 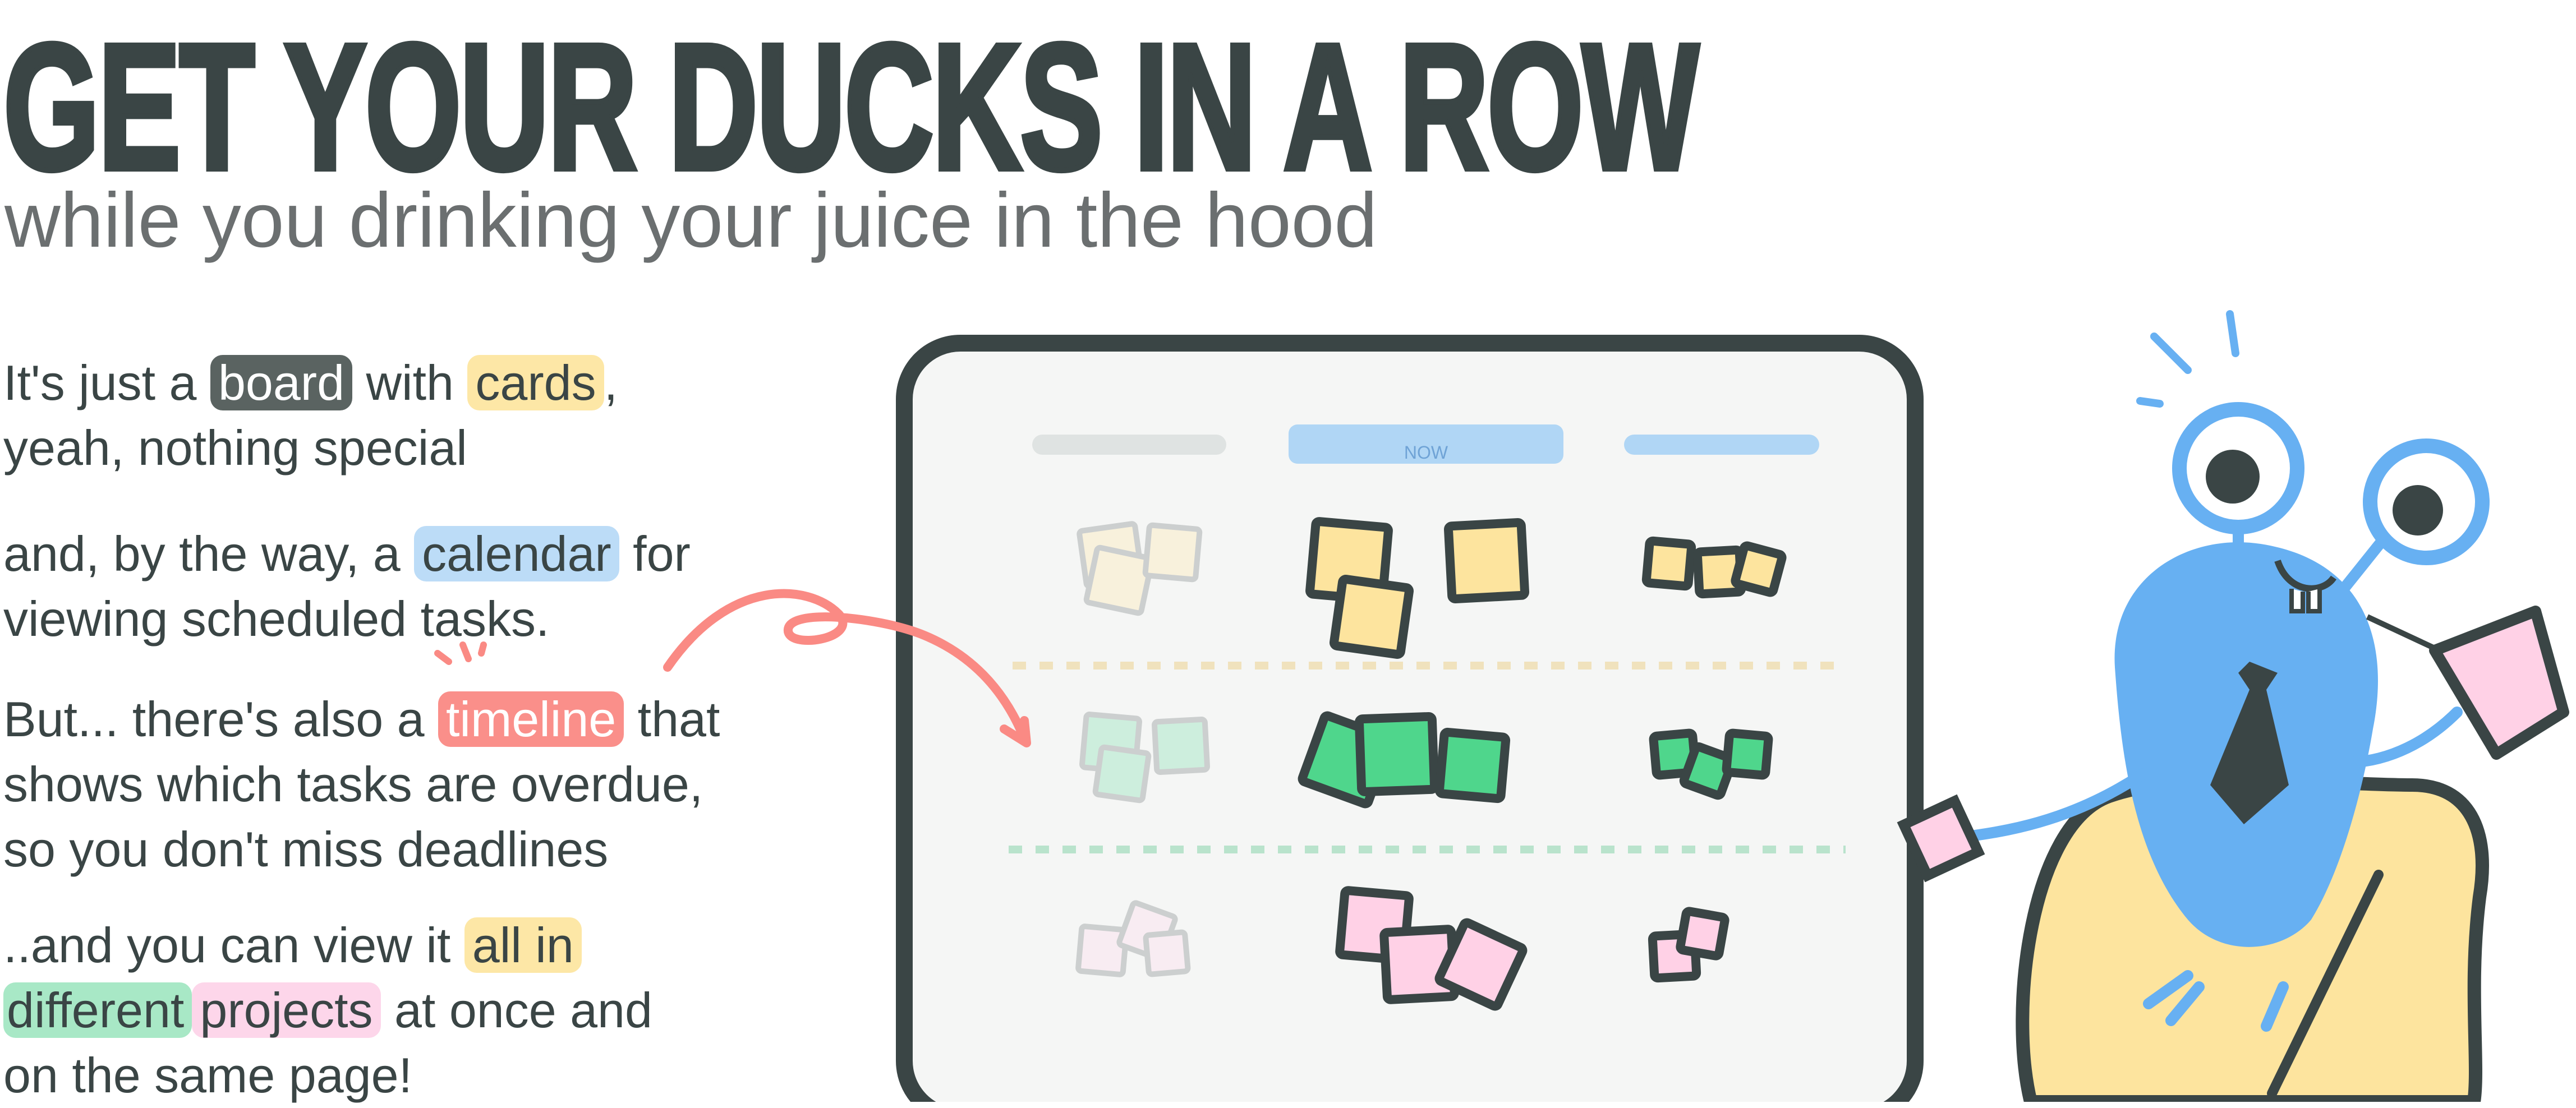 What do you see at coordinates (2499, 683) in the screenshot?
I see `juice-cup` at bounding box center [2499, 683].